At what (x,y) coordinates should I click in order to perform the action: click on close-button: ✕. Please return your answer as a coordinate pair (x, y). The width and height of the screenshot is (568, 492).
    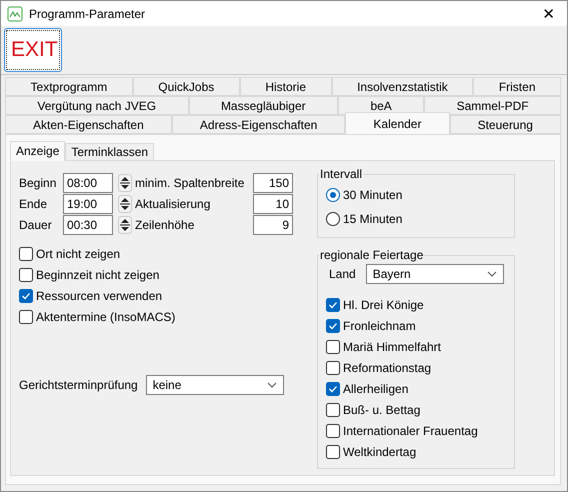
    Looking at the image, I should click on (548, 13).